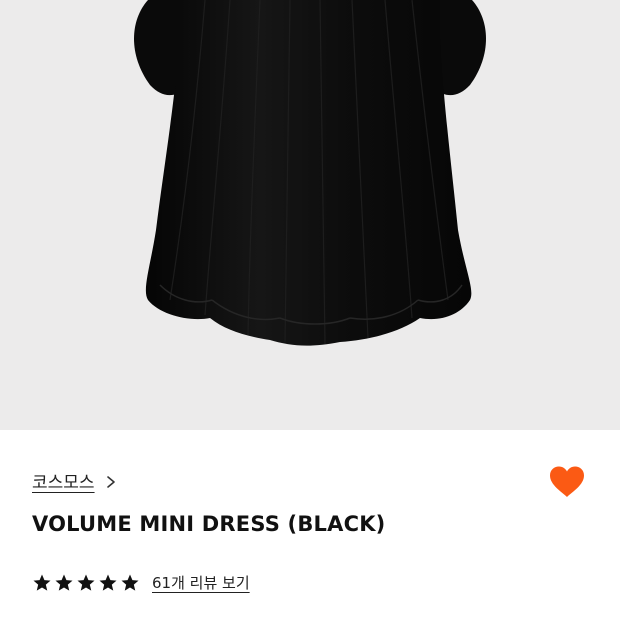 This screenshot has height=620, width=620. I want to click on star-rating, so click(86, 583).